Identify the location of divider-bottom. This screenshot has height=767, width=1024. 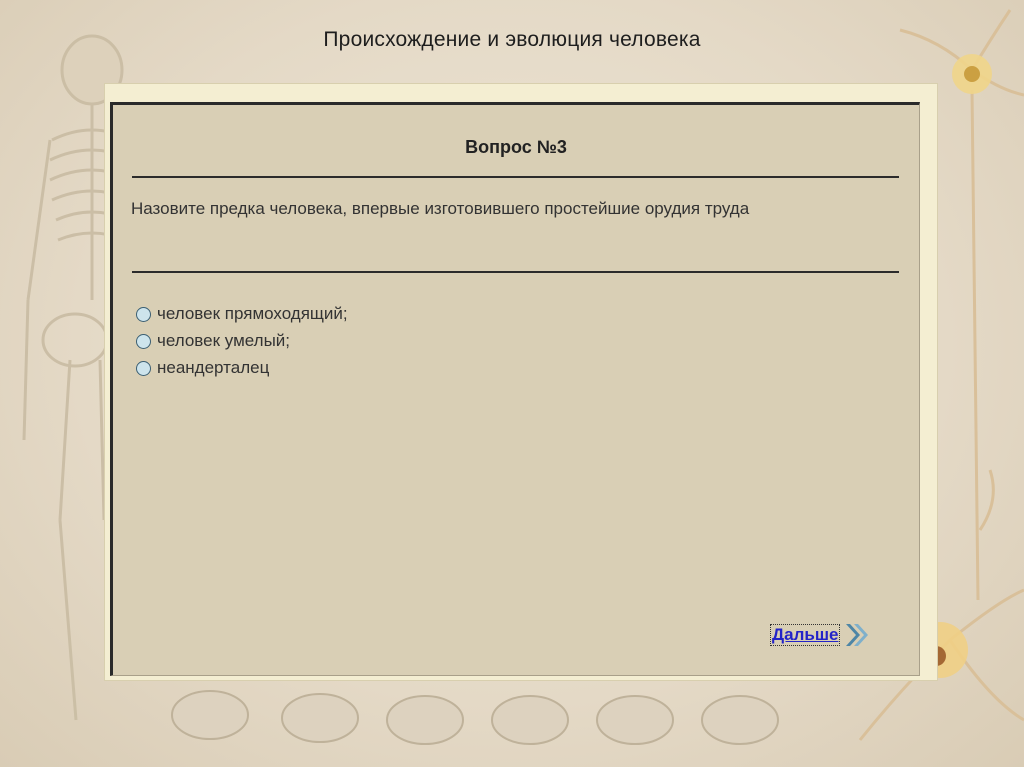
(515, 272).